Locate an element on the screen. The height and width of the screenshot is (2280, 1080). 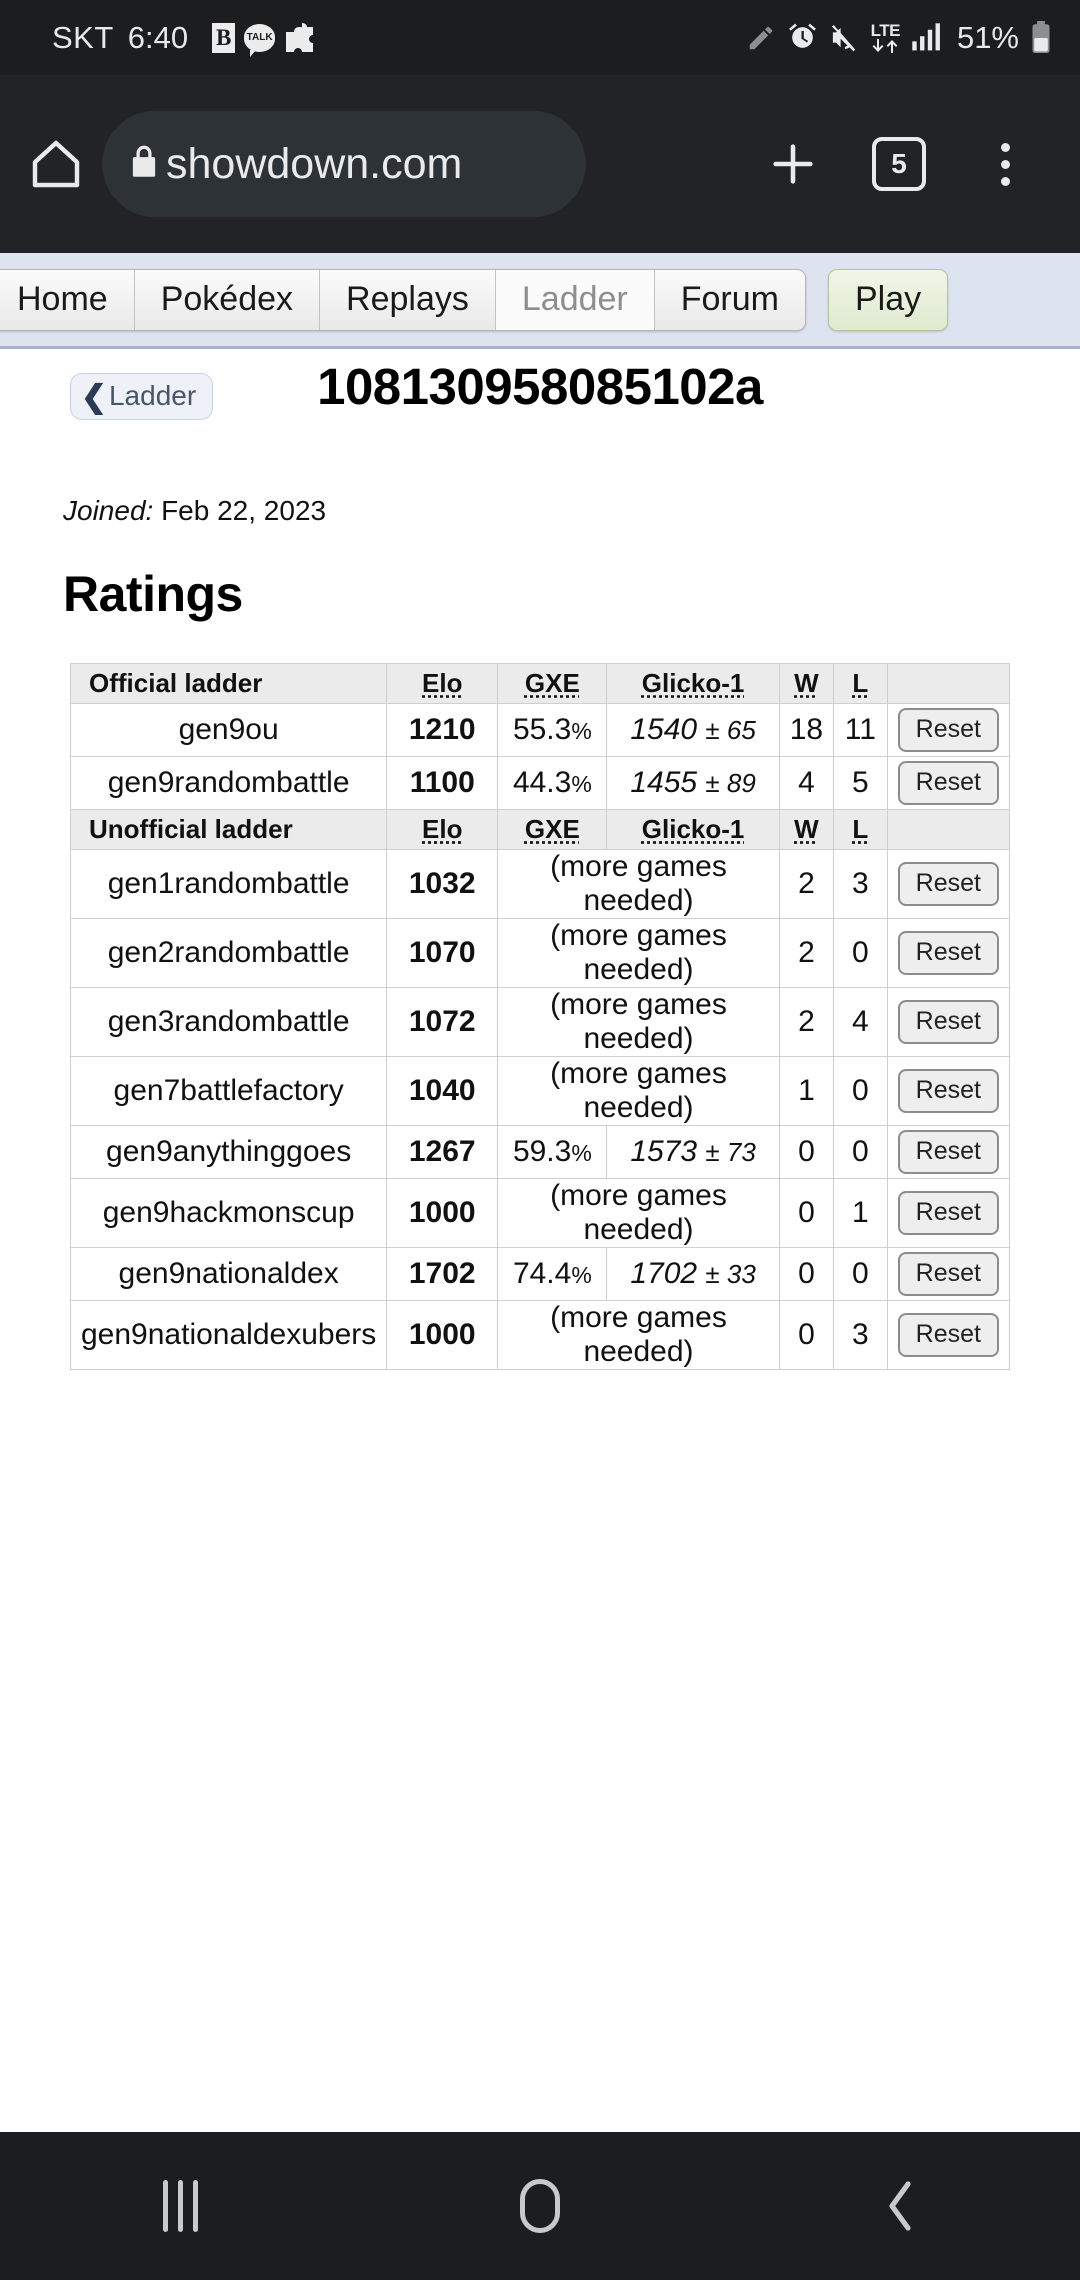
elo-value: 1000 is located at coordinates (442, 1213).